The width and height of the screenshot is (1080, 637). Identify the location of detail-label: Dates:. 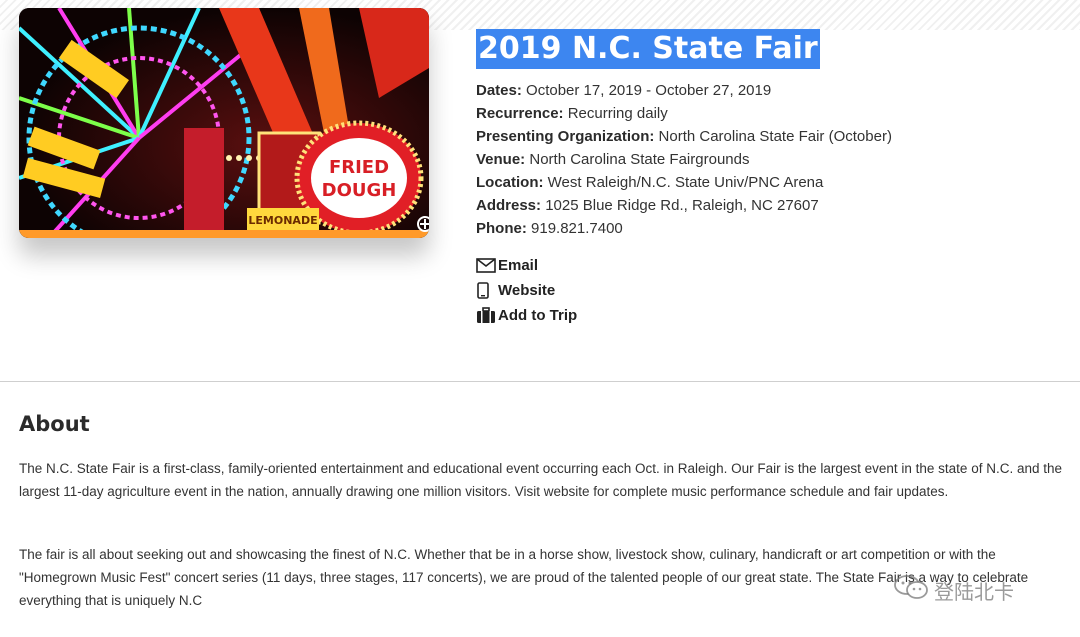
(499, 90).